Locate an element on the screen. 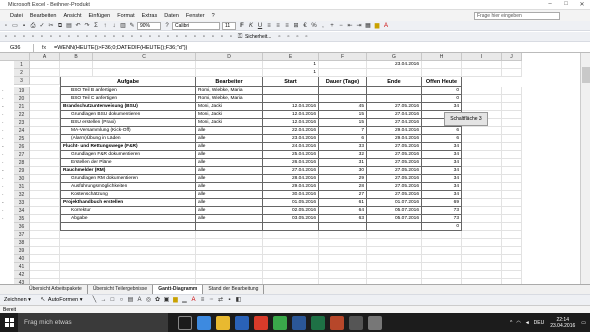  tab-uebersicht-teilergebnisse: Übersicht Teilergebnisse is located at coordinates (121, 289).